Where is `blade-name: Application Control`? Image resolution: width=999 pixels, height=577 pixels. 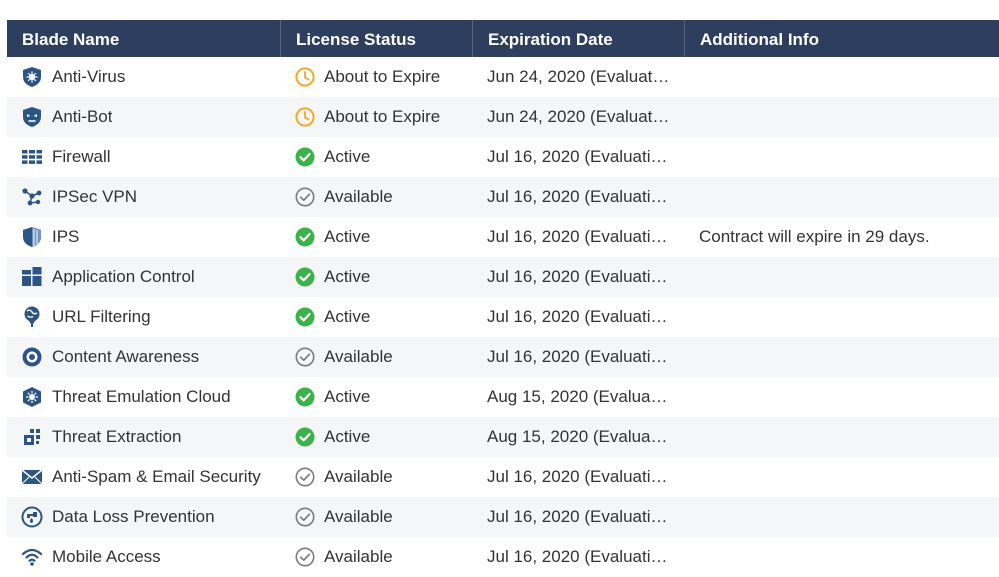
blade-name: Application Control is located at coordinates (123, 276).